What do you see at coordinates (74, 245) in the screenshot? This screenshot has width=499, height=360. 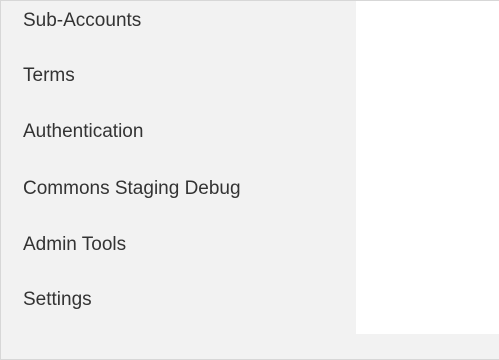 I see `sidebar-item-admin-tools: Admin Tools` at bounding box center [74, 245].